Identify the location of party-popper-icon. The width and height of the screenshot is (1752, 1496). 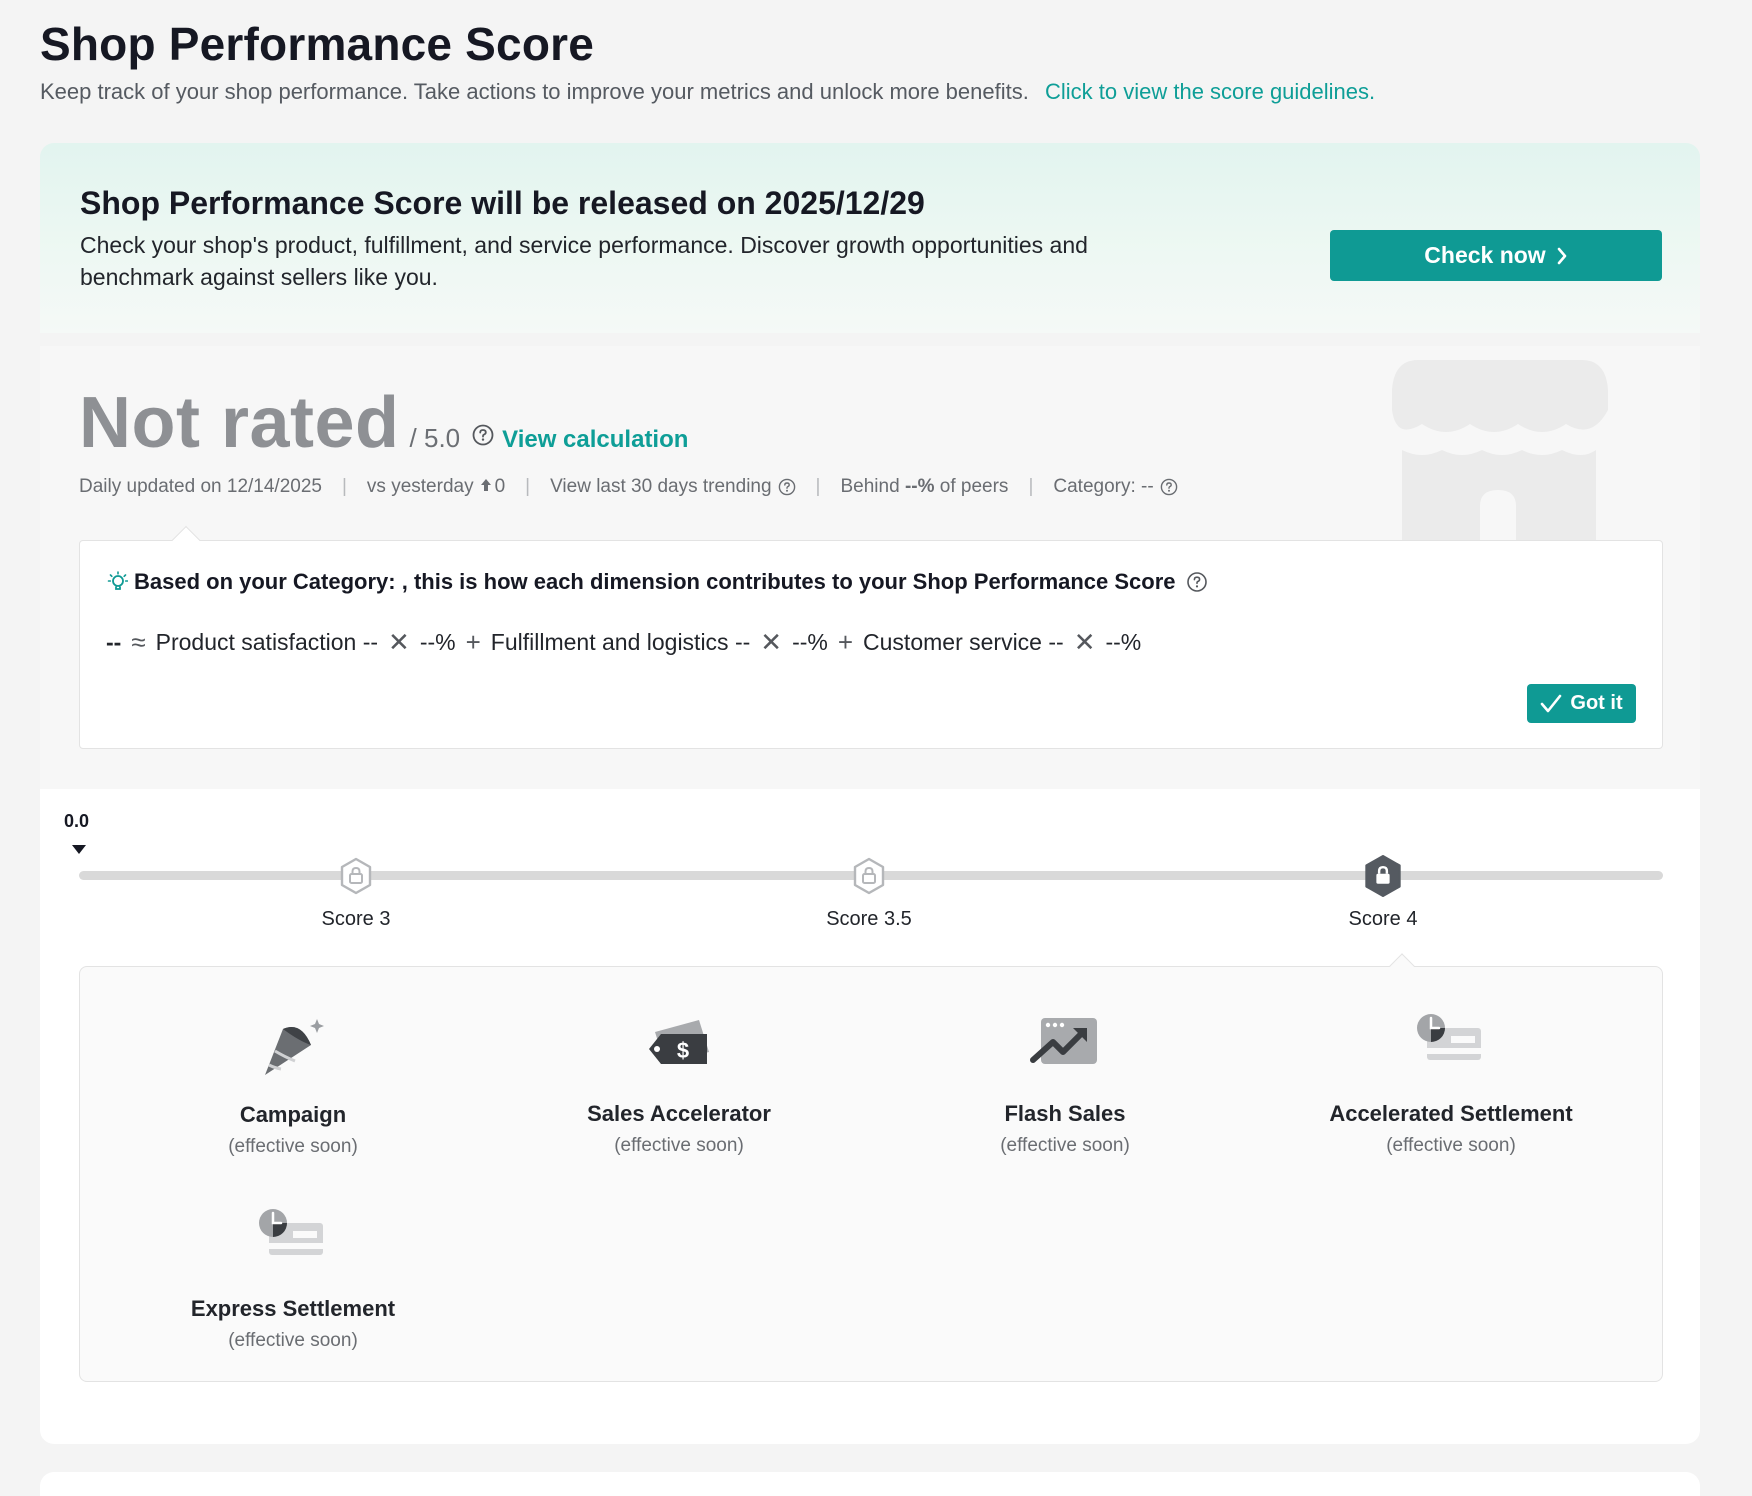
(294, 1047).